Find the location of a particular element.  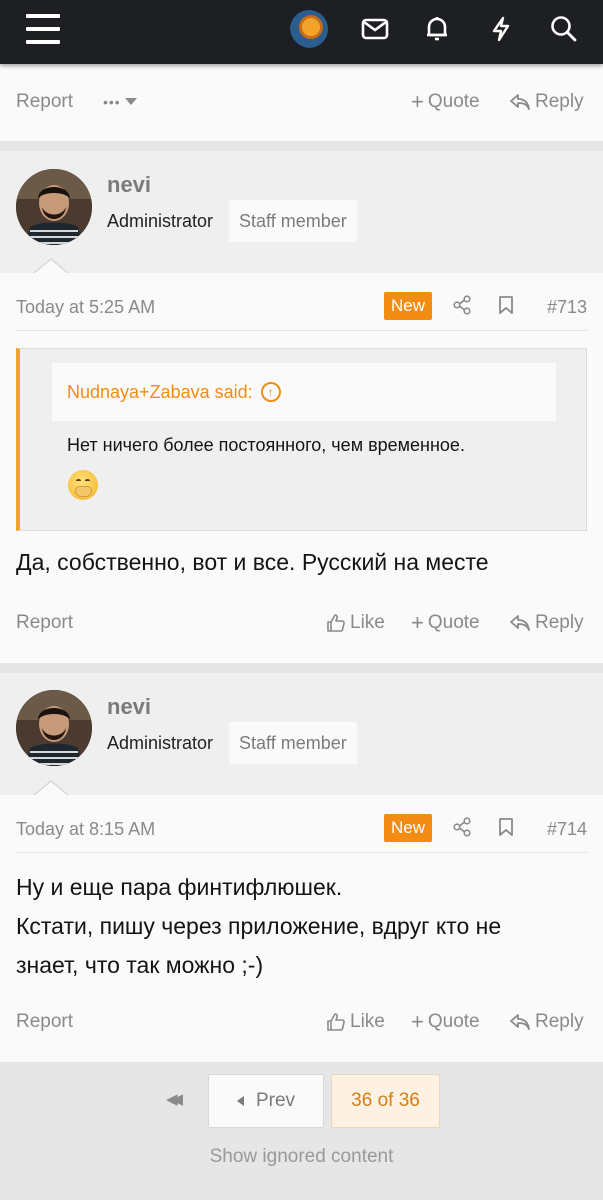

post-number: #714 is located at coordinates (567, 829).